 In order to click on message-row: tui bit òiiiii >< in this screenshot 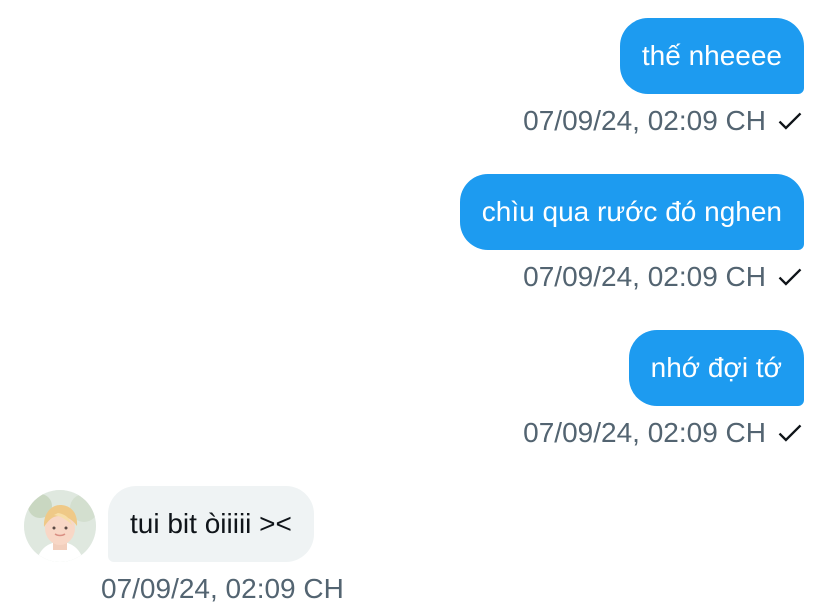, I will do `click(184, 524)`.